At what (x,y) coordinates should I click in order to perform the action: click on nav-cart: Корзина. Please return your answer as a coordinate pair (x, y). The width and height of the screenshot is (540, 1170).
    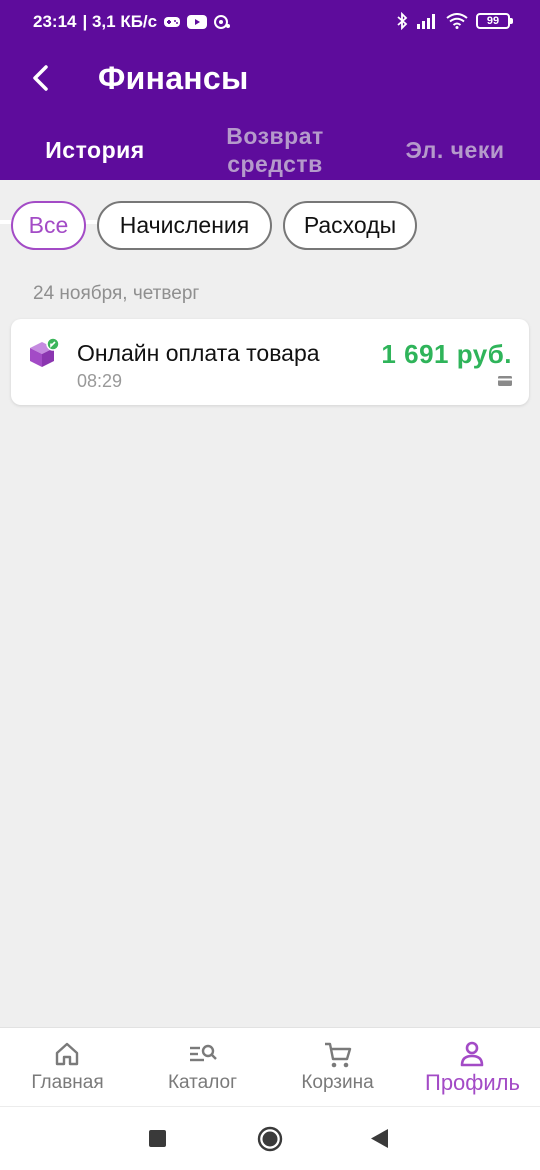
    Looking at the image, I should click on (337, 1067).